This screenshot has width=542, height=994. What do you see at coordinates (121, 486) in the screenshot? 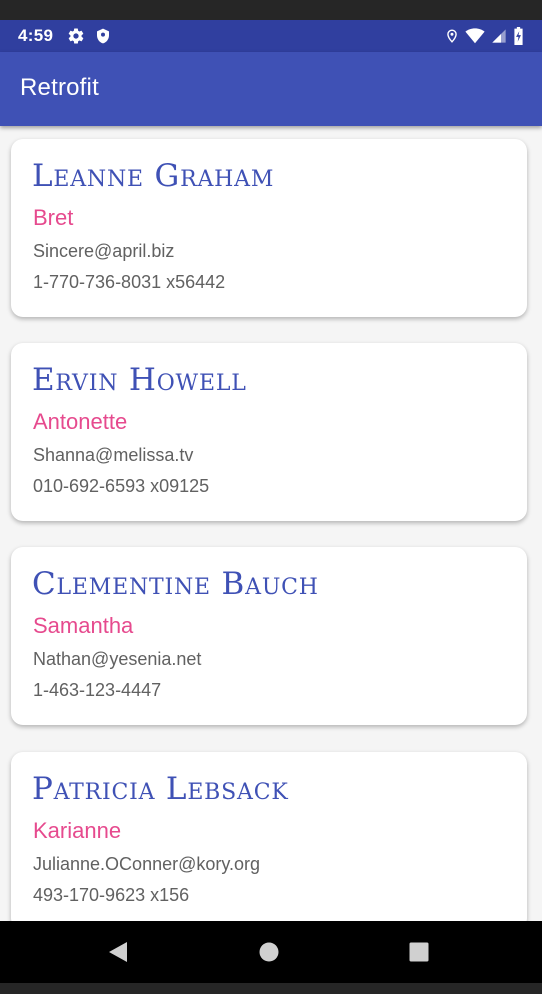
I see `user-phone: 010-692-6593 x09125` at bounding box center [121, 486].